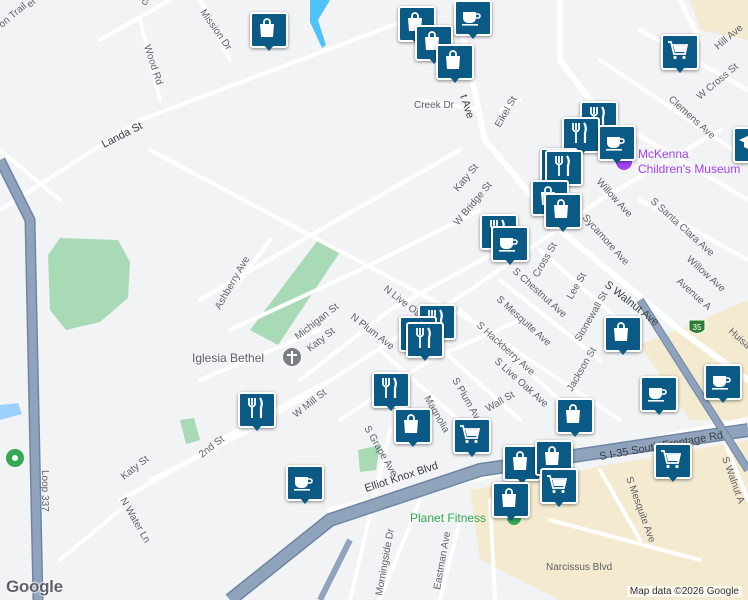 This screenshot has height=600, width=748. Describe the element at coordinates (134, 520) in the screenshot. I see `street-label-n-water: N Water Ln` at that location.